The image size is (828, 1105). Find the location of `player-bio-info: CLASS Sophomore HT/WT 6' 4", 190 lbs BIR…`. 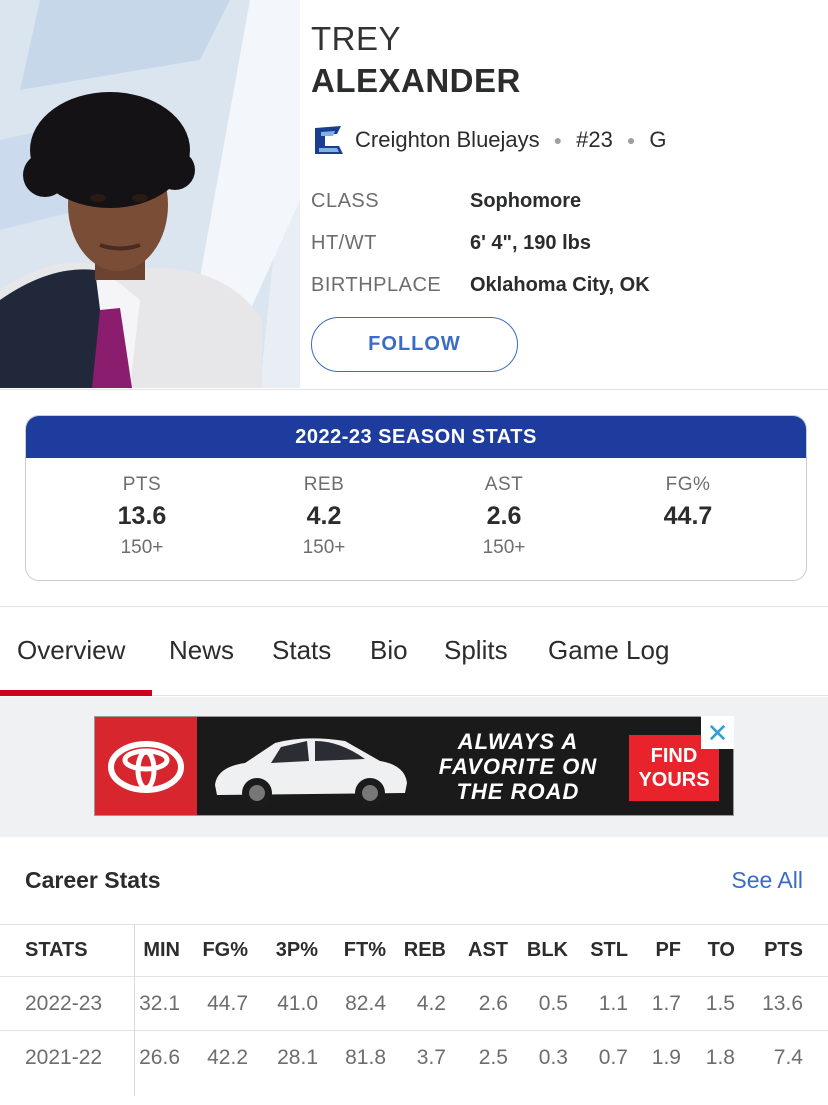

player-bio-info: CLASS Sophomore HT/WT 6' 4", 190 lbs BIR… is located at coordinates (480, 243).